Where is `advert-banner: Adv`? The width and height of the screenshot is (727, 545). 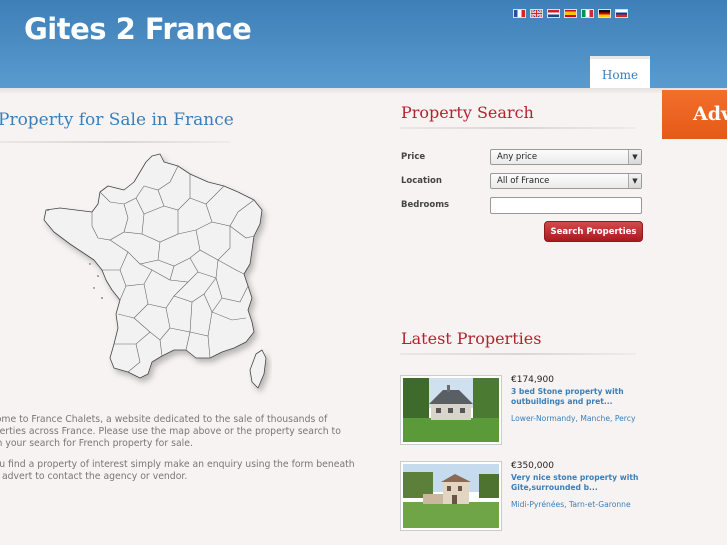 advert-banner: Adv is located at coordinates (694, 114).